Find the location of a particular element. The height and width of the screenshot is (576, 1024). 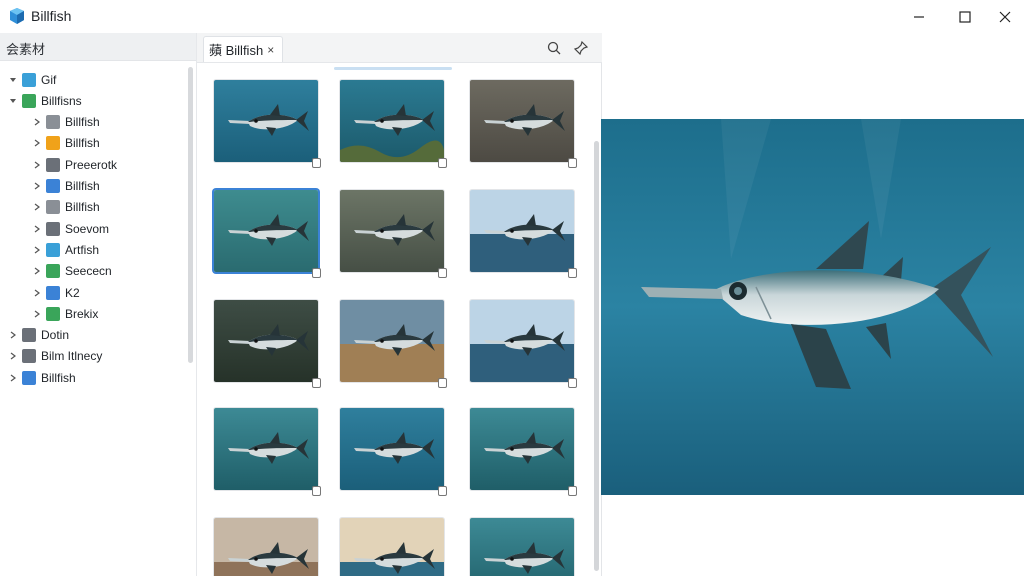

sidebar-item: Soevom is located at coordinates (70, 228).